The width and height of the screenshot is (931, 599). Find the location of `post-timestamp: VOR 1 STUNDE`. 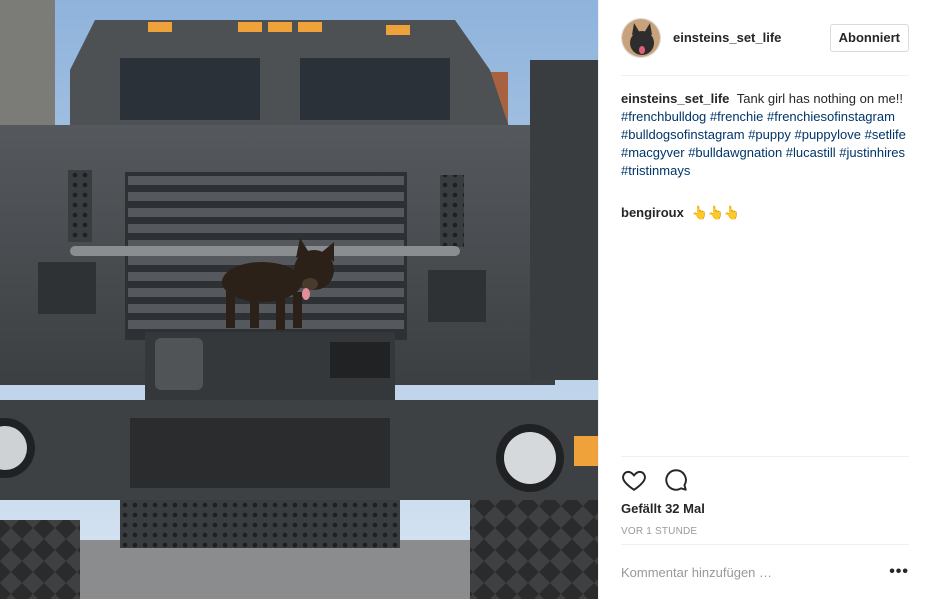

post-timestamp: VOR 1 STUNDE is located at coordinates (659, 531).